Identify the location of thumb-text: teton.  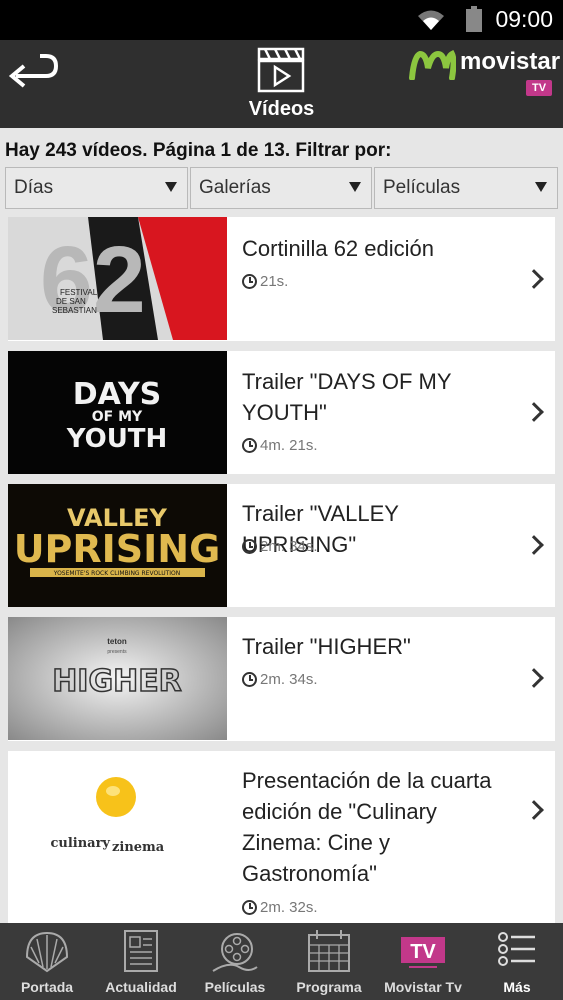
(117, 641).